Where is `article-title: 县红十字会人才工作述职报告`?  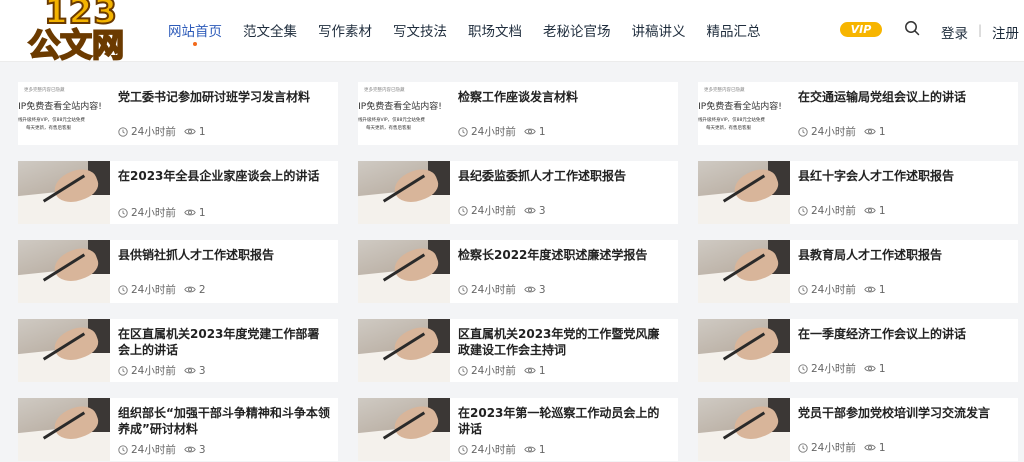 article-title: 县红十字会人才工作述职报告 is located at coordinates (904, 176).